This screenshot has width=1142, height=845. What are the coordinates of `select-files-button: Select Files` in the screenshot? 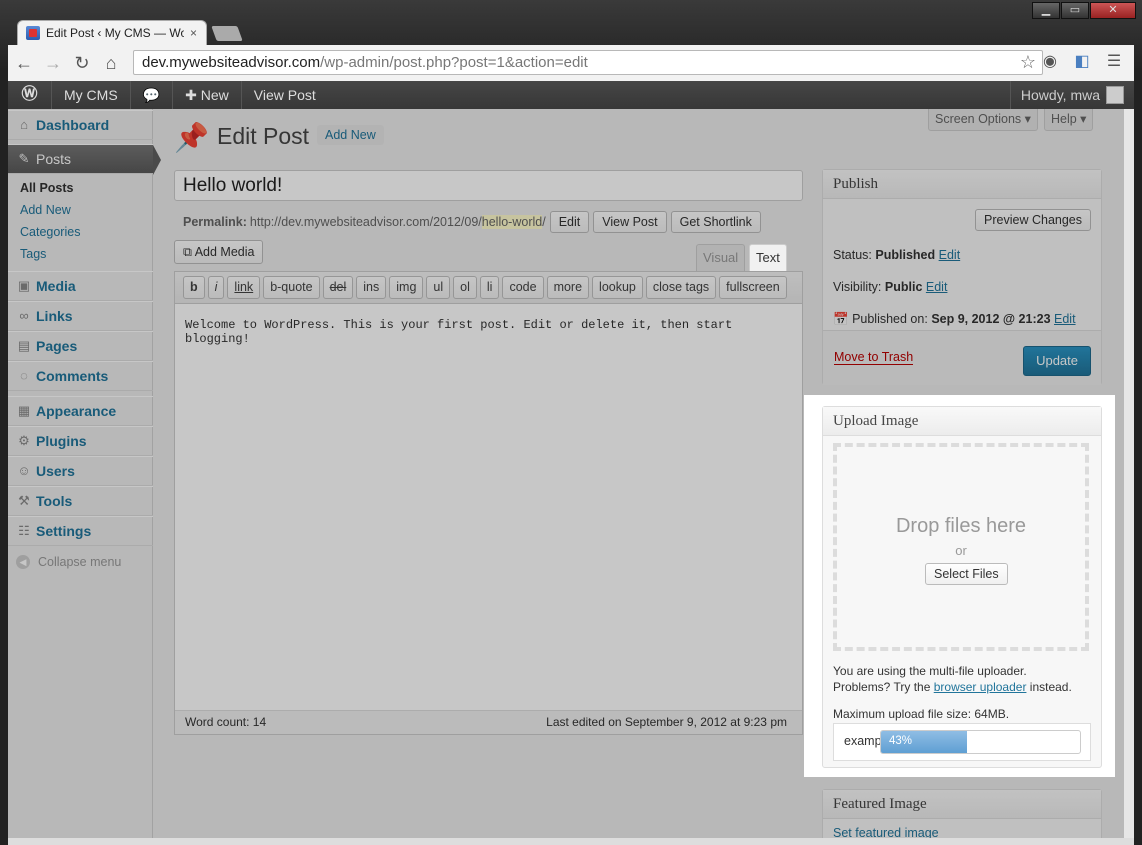 It's located at (966, 574).